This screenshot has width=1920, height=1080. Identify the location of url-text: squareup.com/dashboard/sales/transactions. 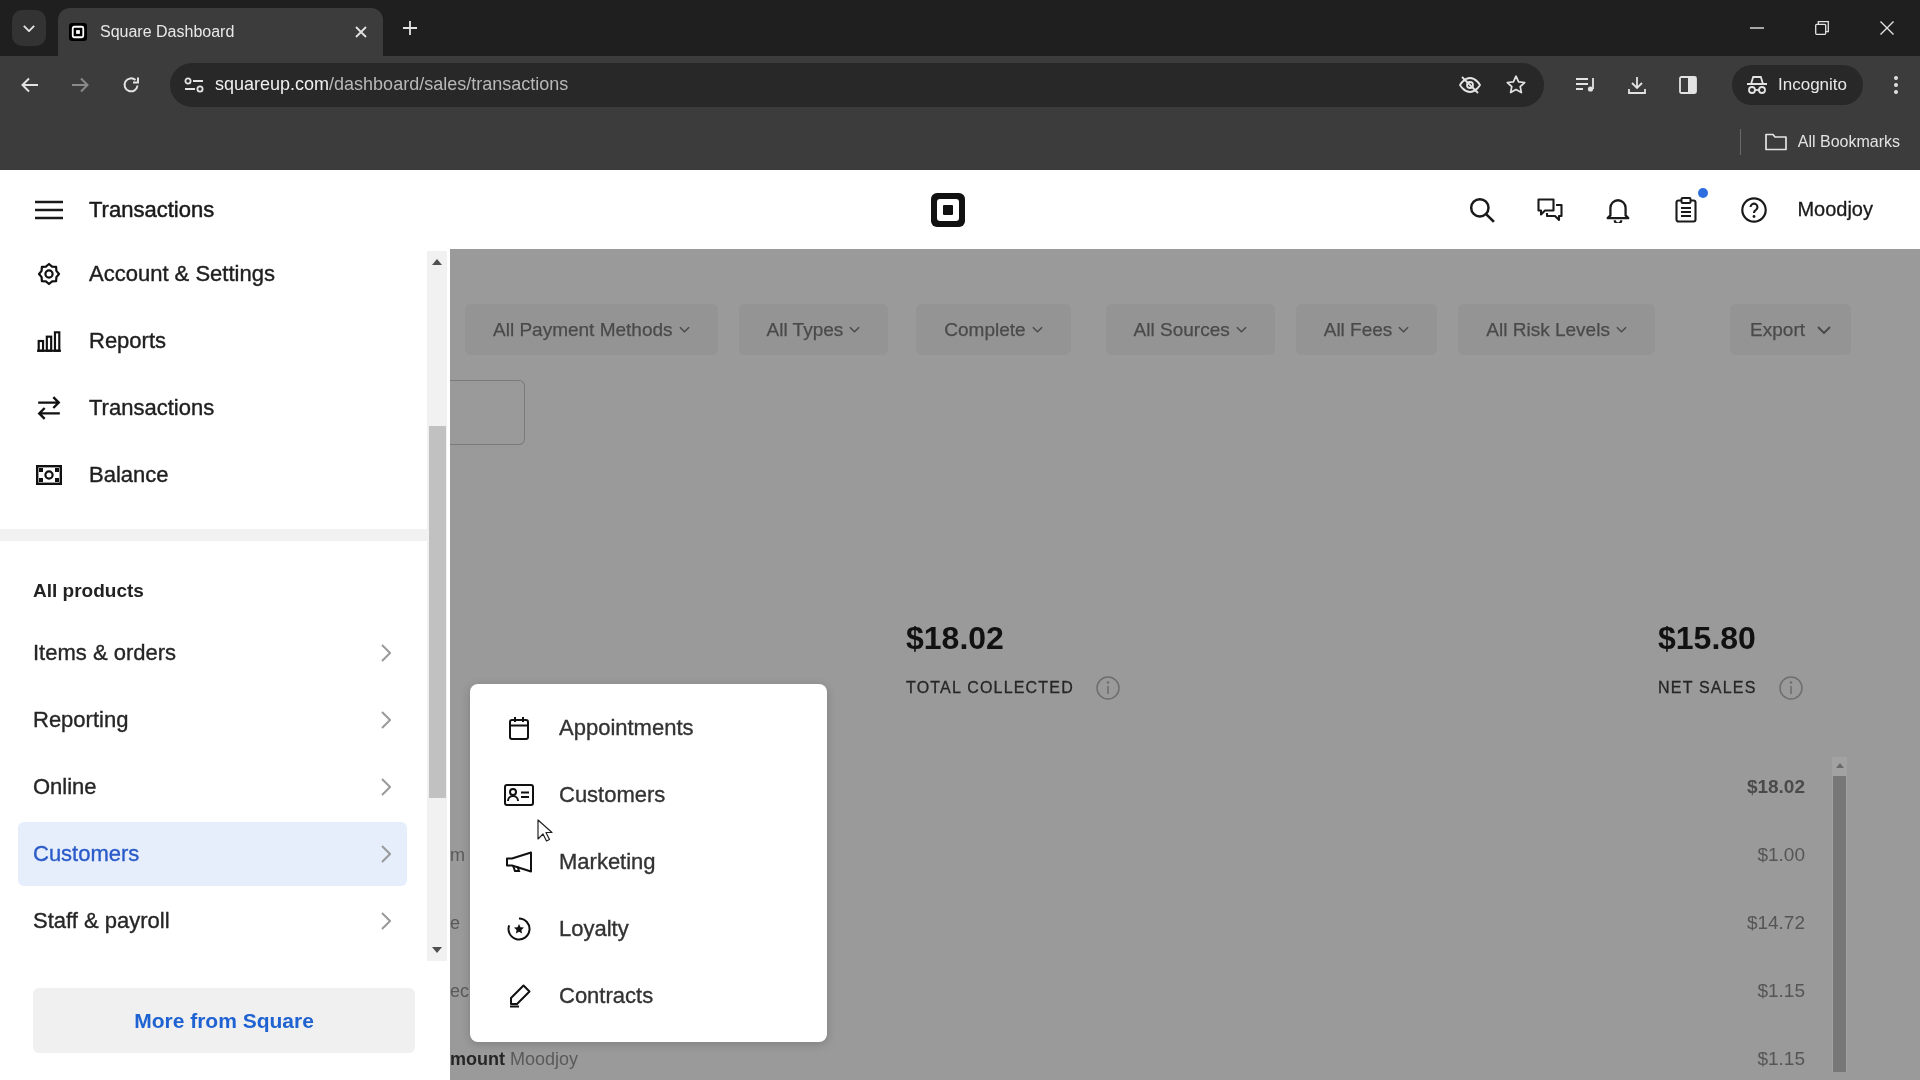
(392, 84).